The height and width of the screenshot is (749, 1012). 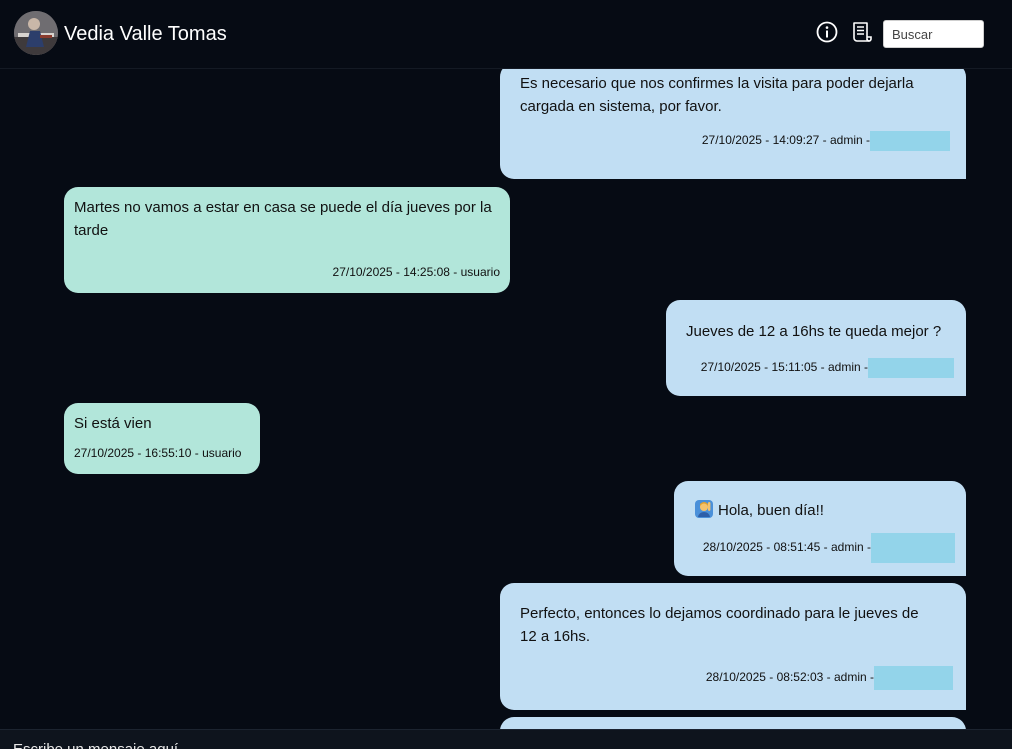 What do you see at coordinates (933, 34) in the screenshot?
I see `search-input` at bounding box center [933, 34].